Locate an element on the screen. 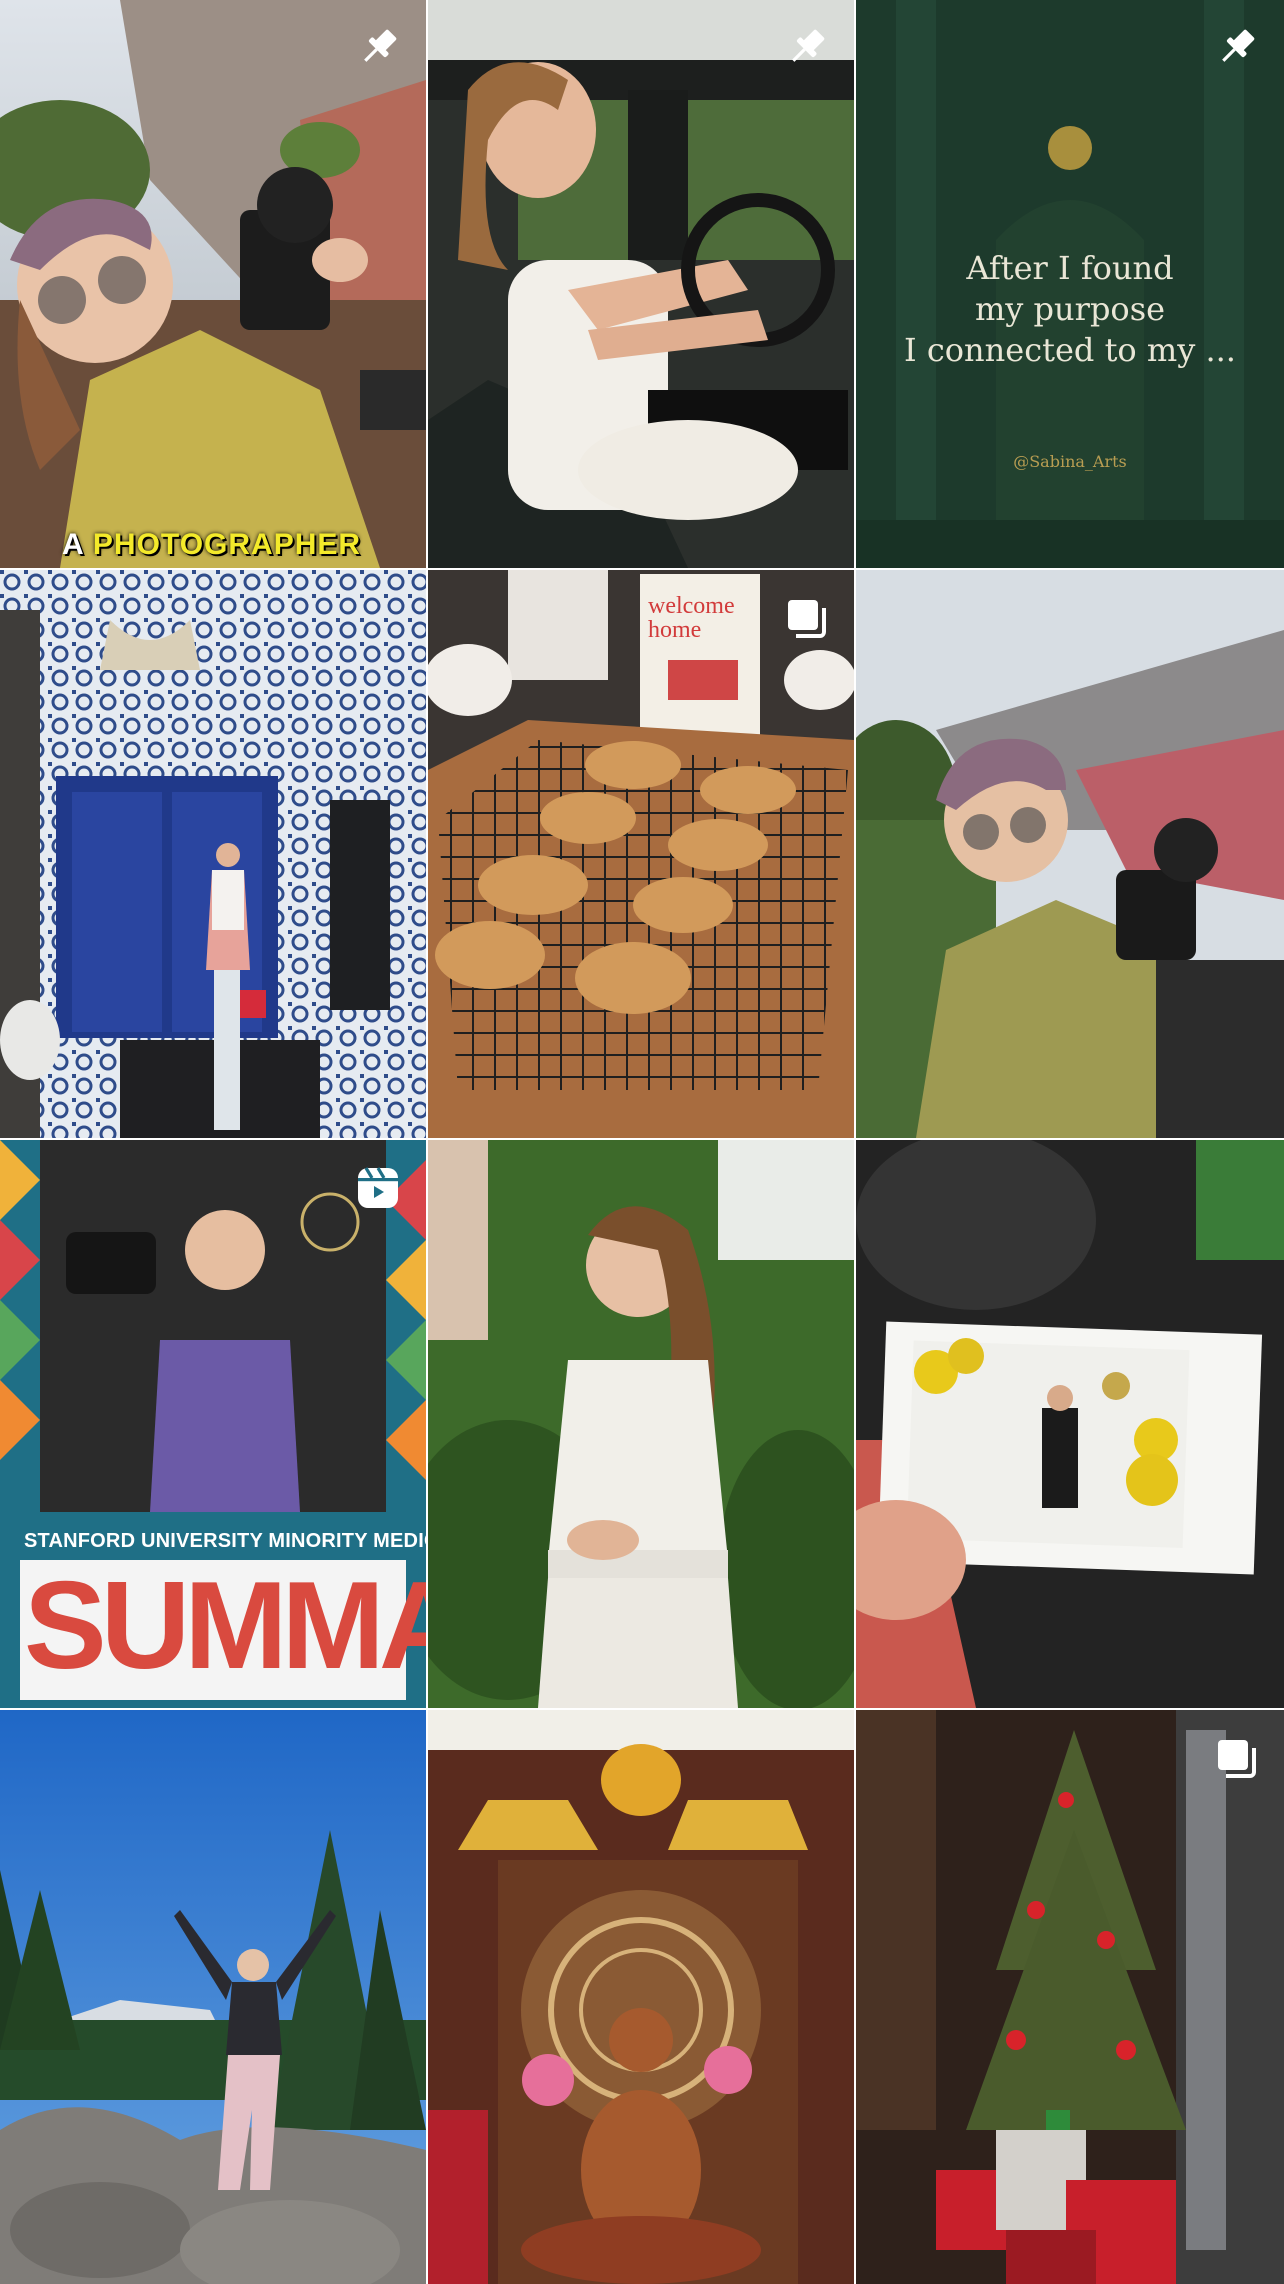 This screenshot has height=2284, width=1284. post-tile-blue-door is located at coordinates (213, 854).